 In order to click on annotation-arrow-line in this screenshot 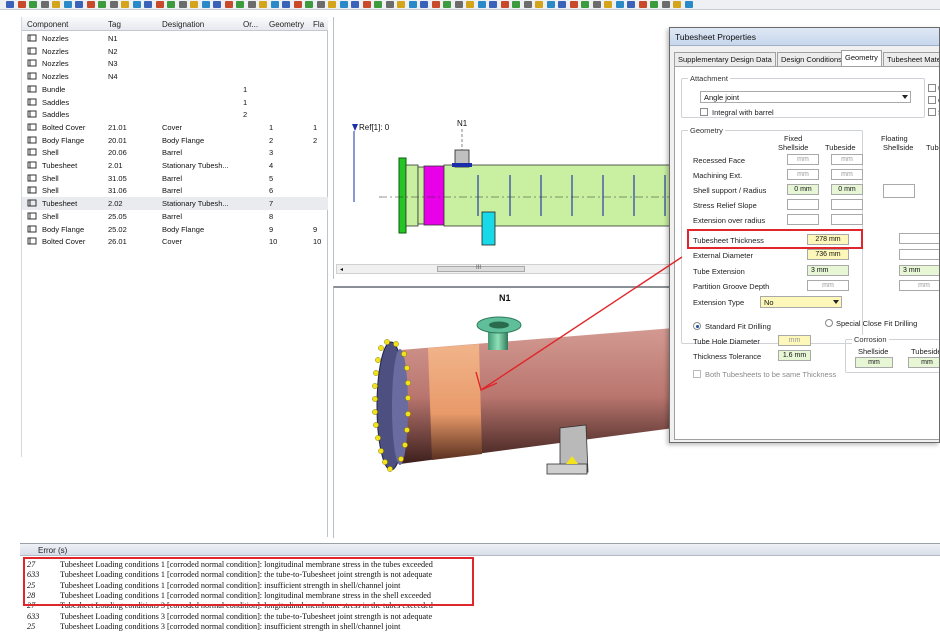, I will do `click(581, 323)`.